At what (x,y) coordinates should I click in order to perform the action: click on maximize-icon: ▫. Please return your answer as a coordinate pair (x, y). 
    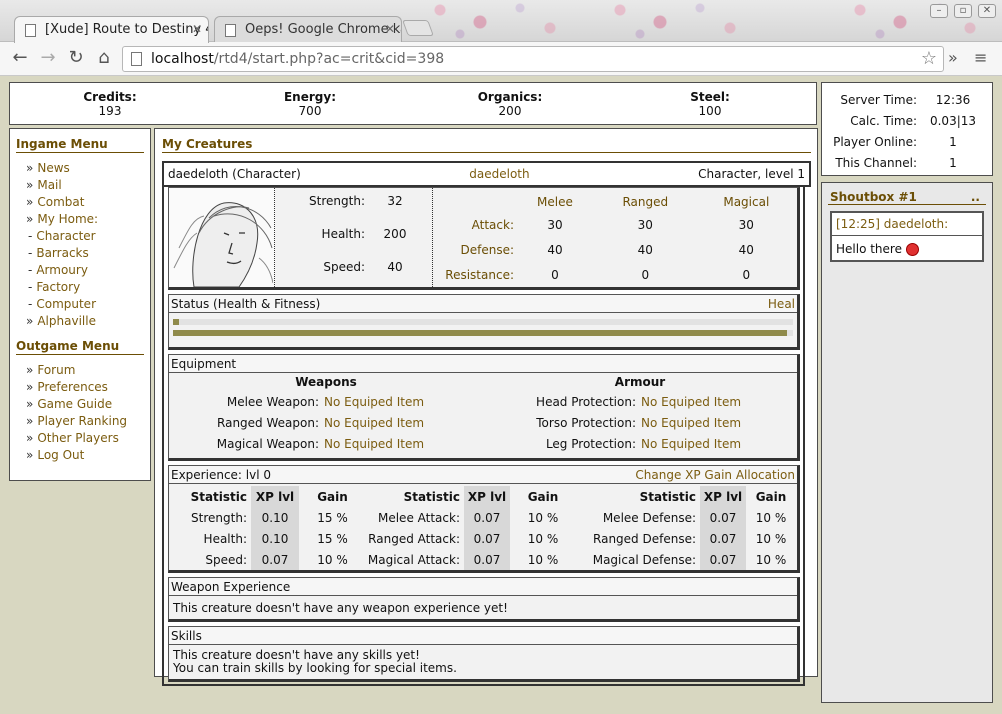
    Looking at the image, I should click on (963, 11).